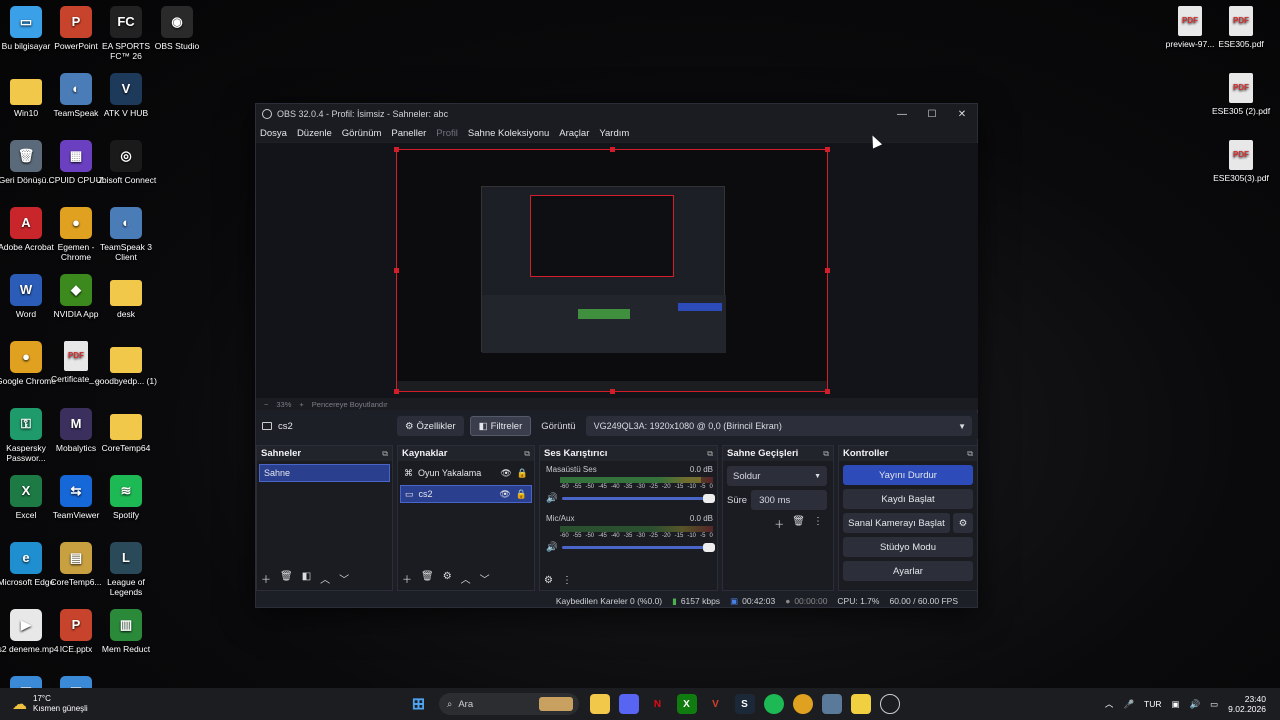 The height and width of the screenshot is (720, 1280). What do you see at coordinates (599, 704) in the screenshot?
I see `file-explorer-icon` at bounding box center [599, 704].